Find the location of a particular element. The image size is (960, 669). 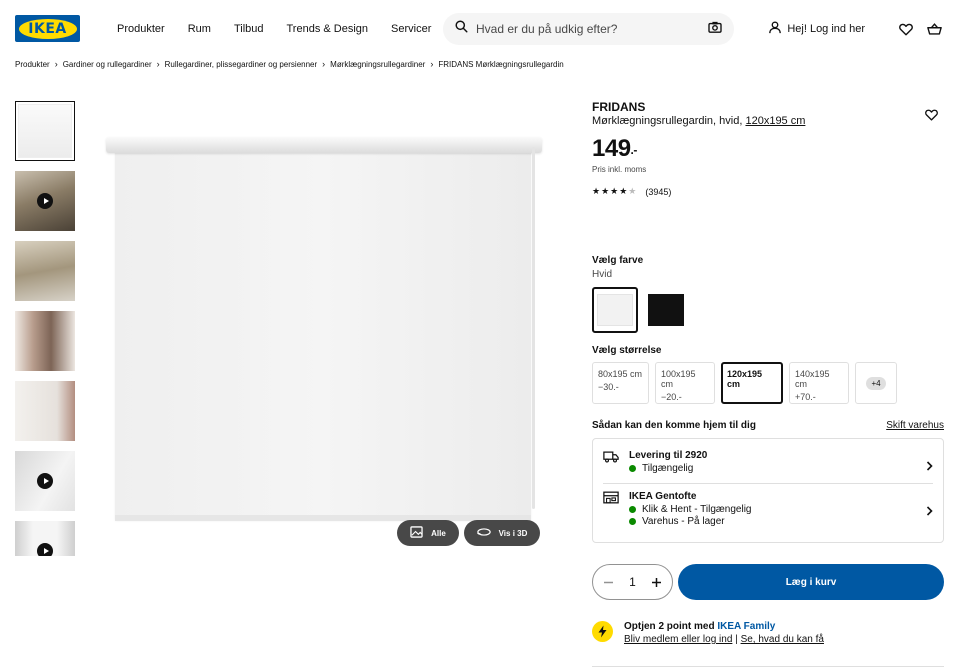

size-option-140x195: 140x195 cm +70.- is located at coordinates (819, 383).